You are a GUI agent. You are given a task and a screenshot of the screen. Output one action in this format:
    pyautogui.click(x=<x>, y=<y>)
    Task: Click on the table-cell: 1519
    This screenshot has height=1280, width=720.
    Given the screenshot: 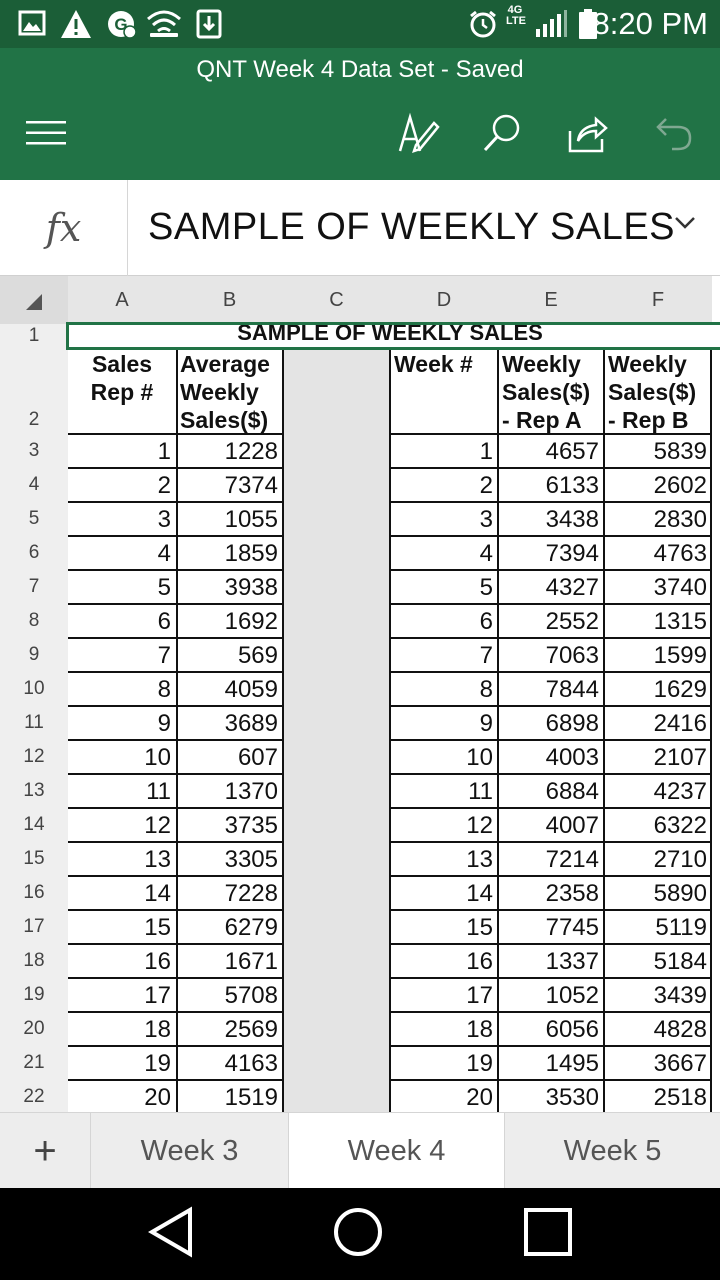 What is the action you would take?
    pyautogui.click(x=229, y=1096)
    